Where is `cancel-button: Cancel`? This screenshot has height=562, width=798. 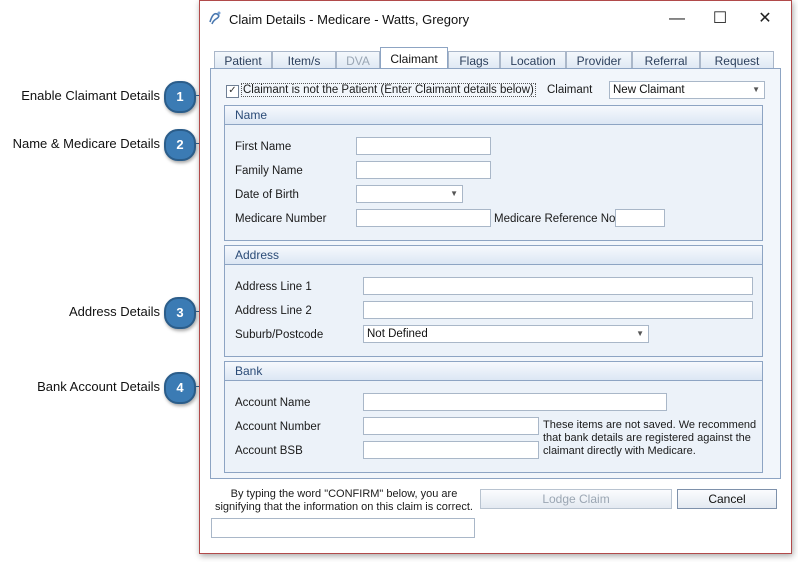 cancel-button: Cancel is located at coordinates (727, 499).